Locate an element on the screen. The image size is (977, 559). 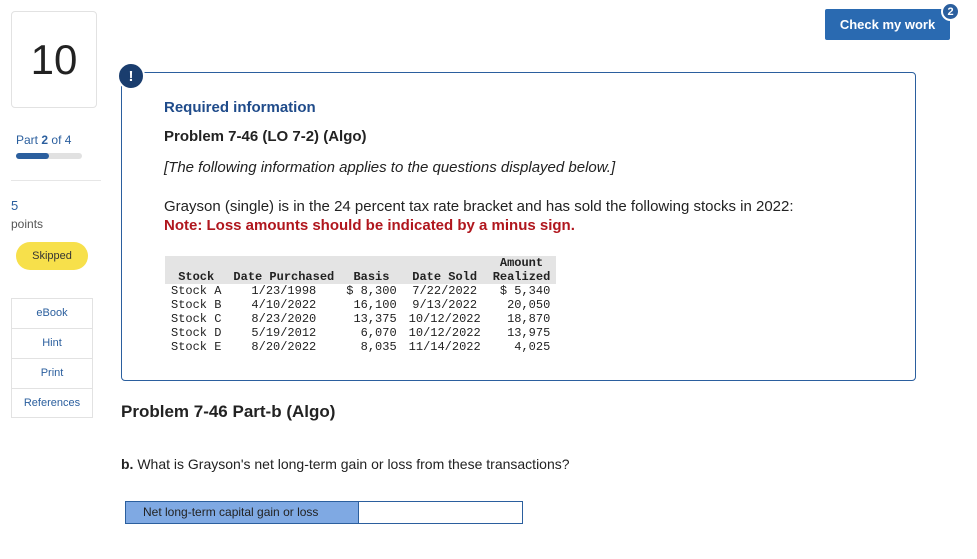
net-long-term-gain-input is located at coordinates (440, 512).